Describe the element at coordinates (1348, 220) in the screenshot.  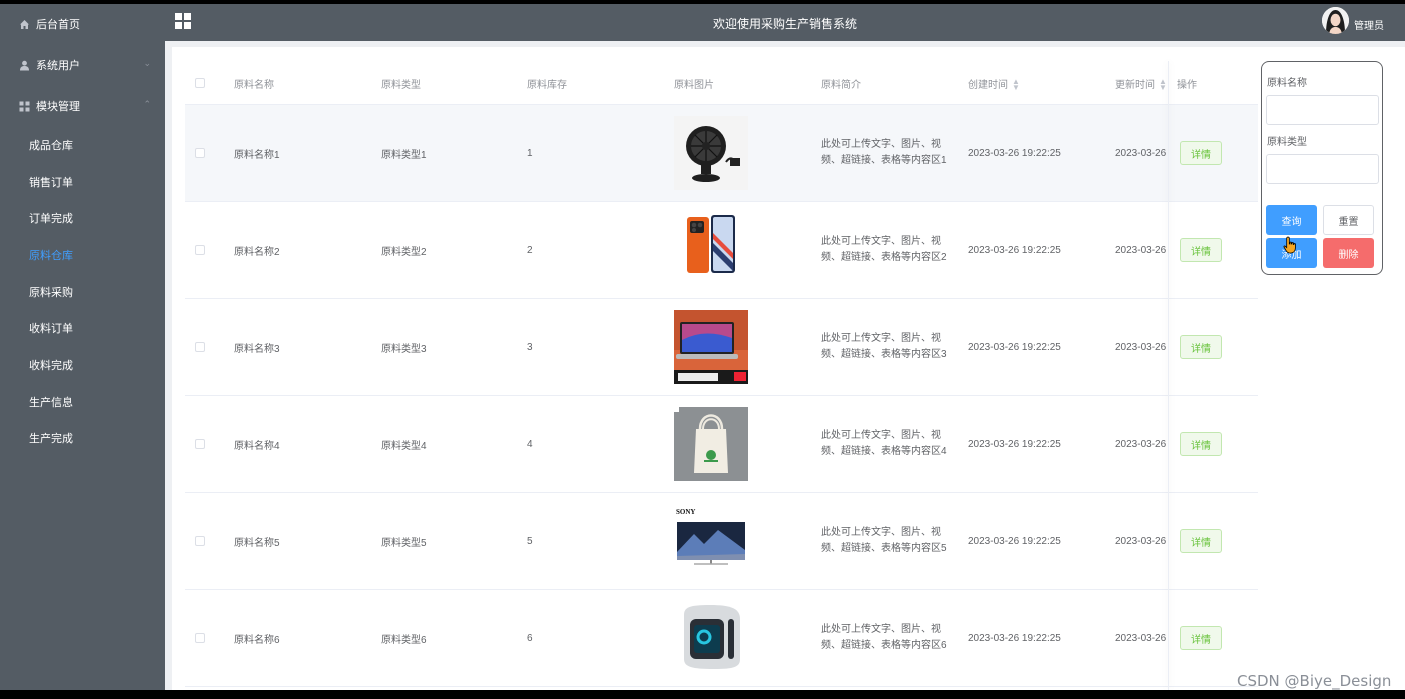
I see `reset-button: 重置` at that location.